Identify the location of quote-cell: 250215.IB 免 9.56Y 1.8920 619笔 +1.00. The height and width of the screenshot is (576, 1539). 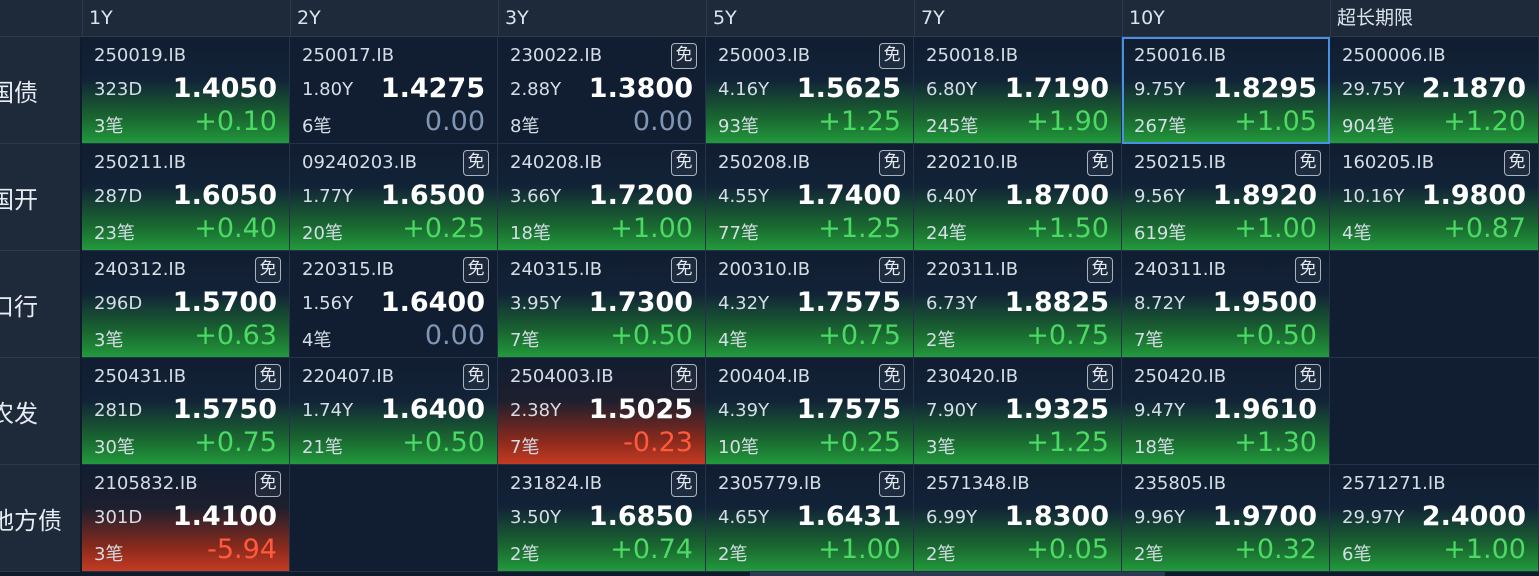
(1226, 197).